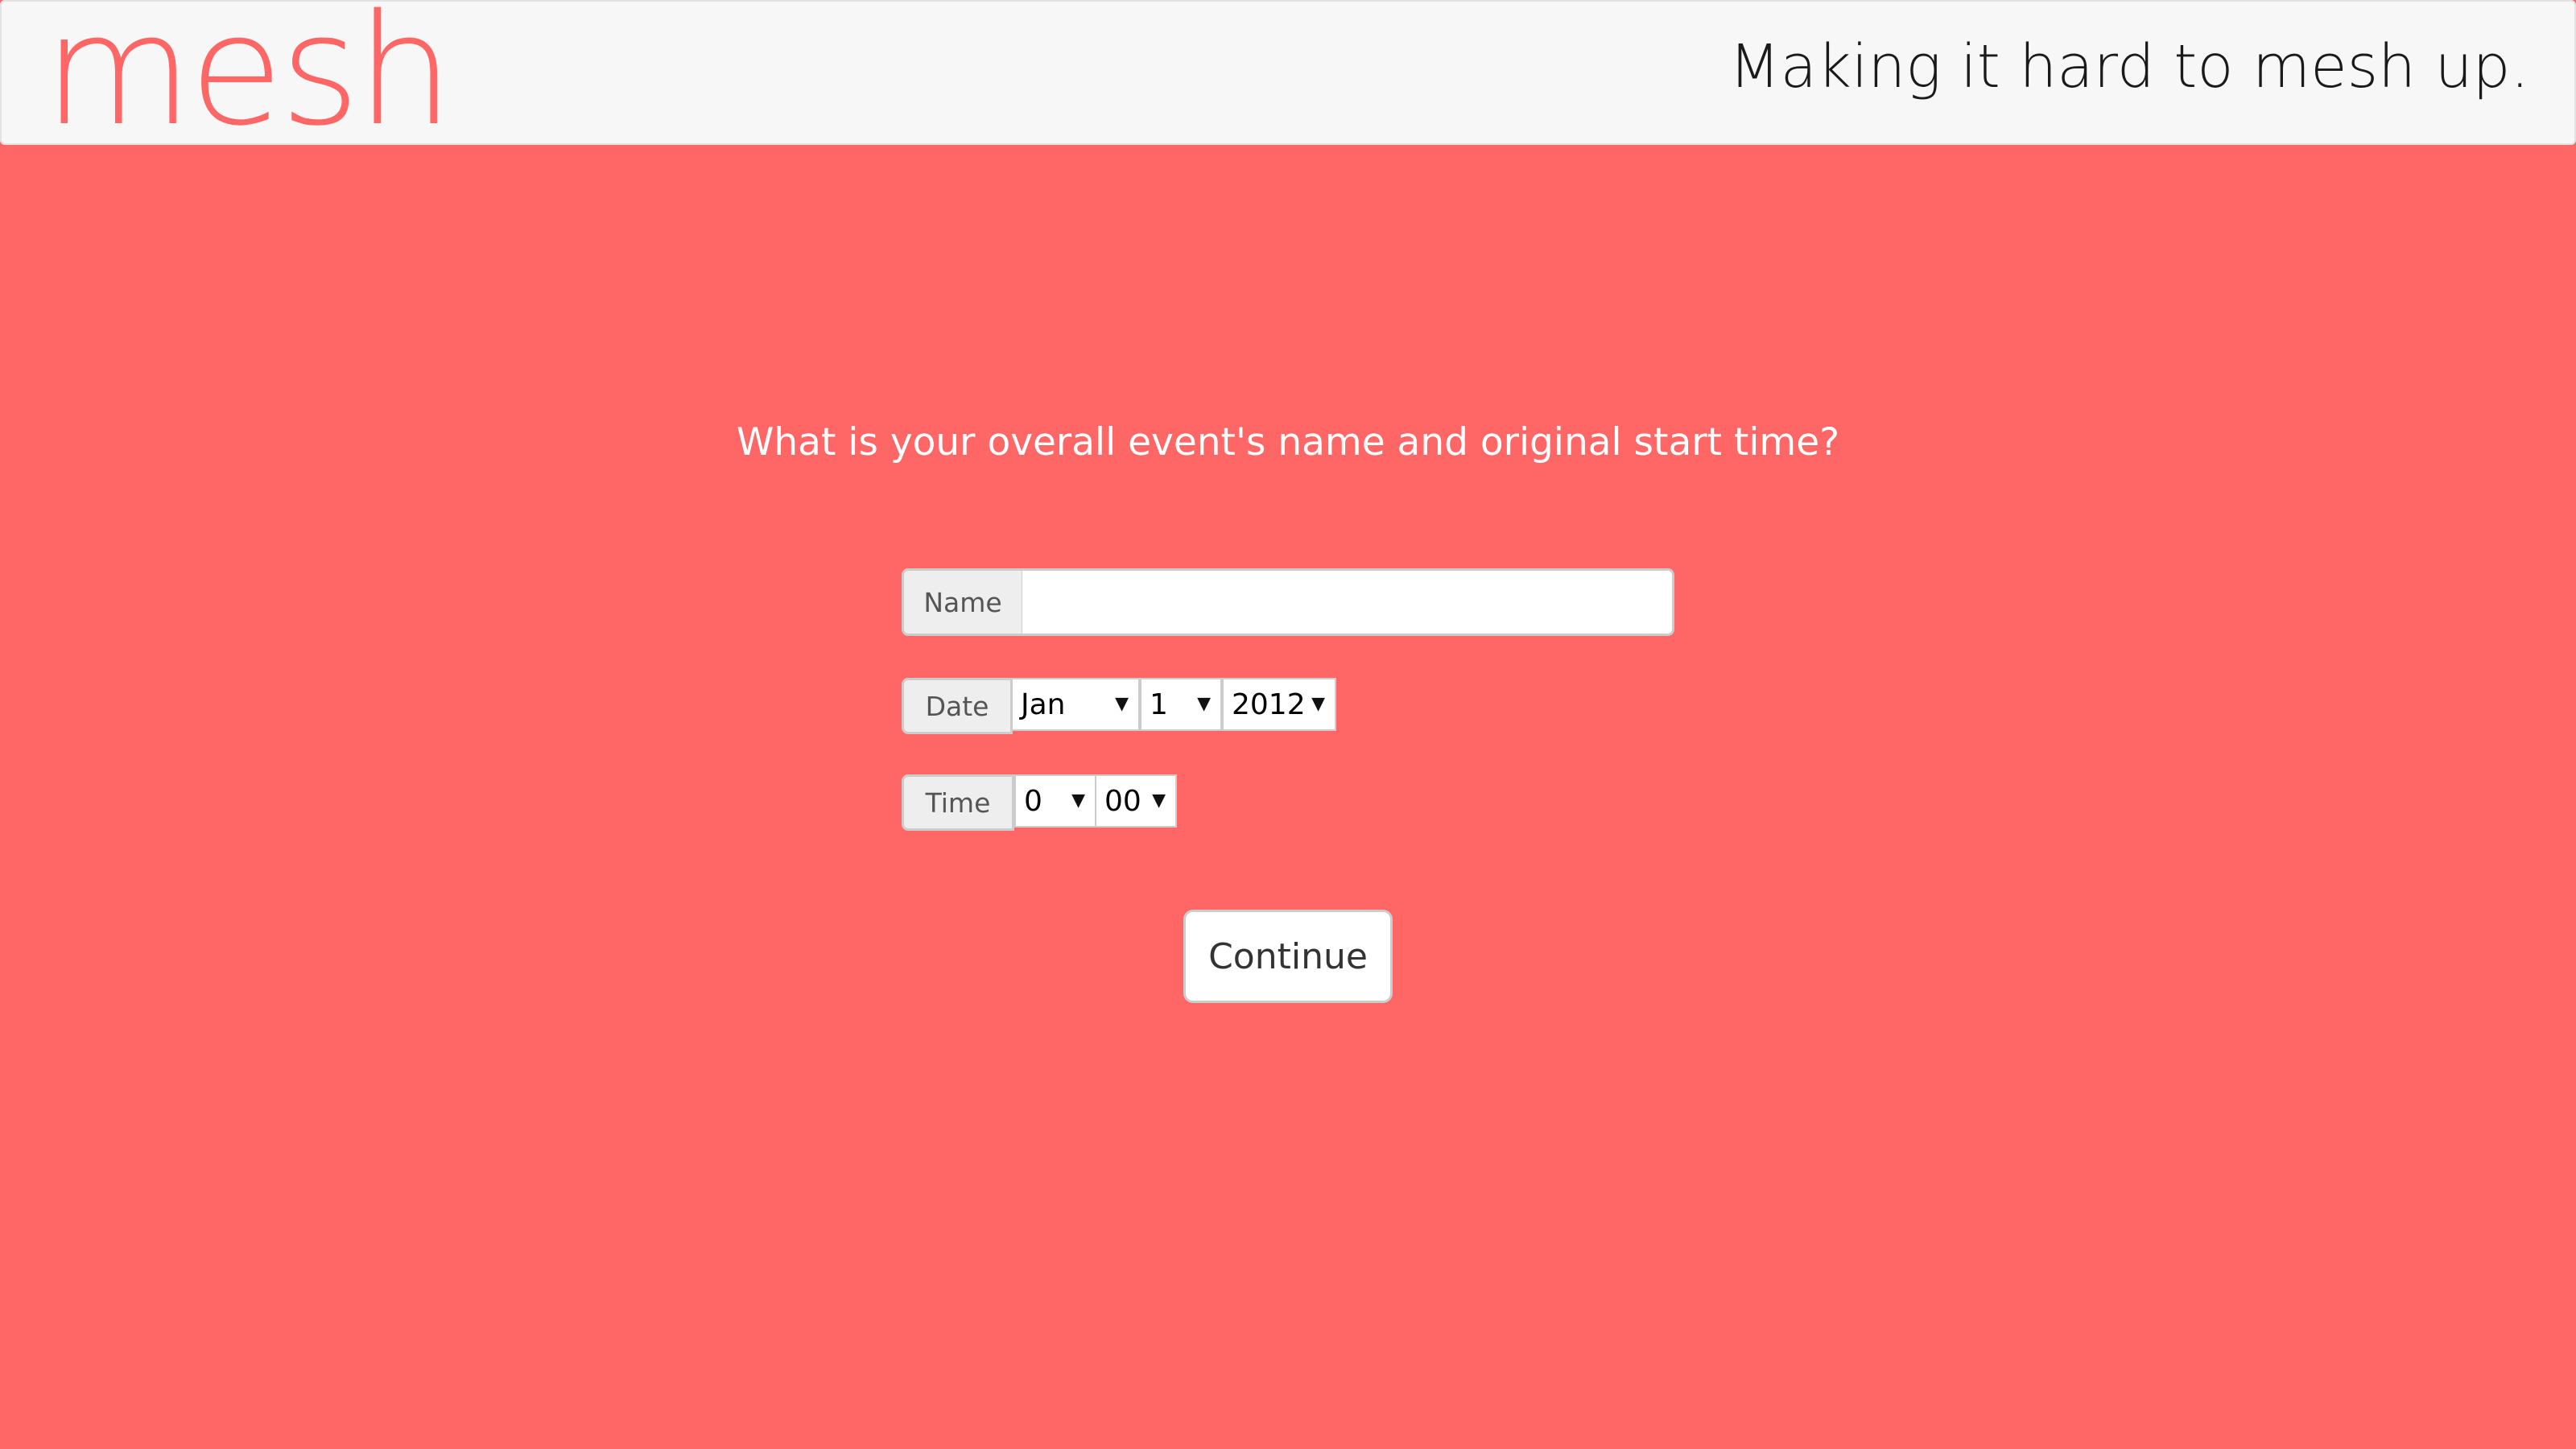 This screenshot has height=1449, width=2576. What do you see at coordinates (248, 75) in the screenshot?
I see `mesh-logo: mesh` at bounding box center [248, 75].